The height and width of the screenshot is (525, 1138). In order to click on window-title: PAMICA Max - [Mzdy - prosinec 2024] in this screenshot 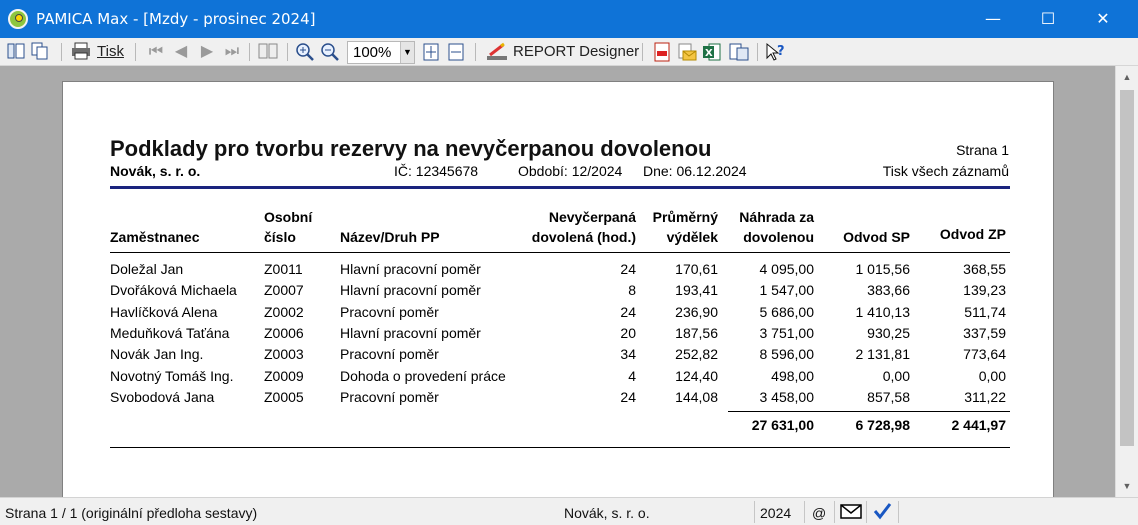, I will do `click(176, 19)`.